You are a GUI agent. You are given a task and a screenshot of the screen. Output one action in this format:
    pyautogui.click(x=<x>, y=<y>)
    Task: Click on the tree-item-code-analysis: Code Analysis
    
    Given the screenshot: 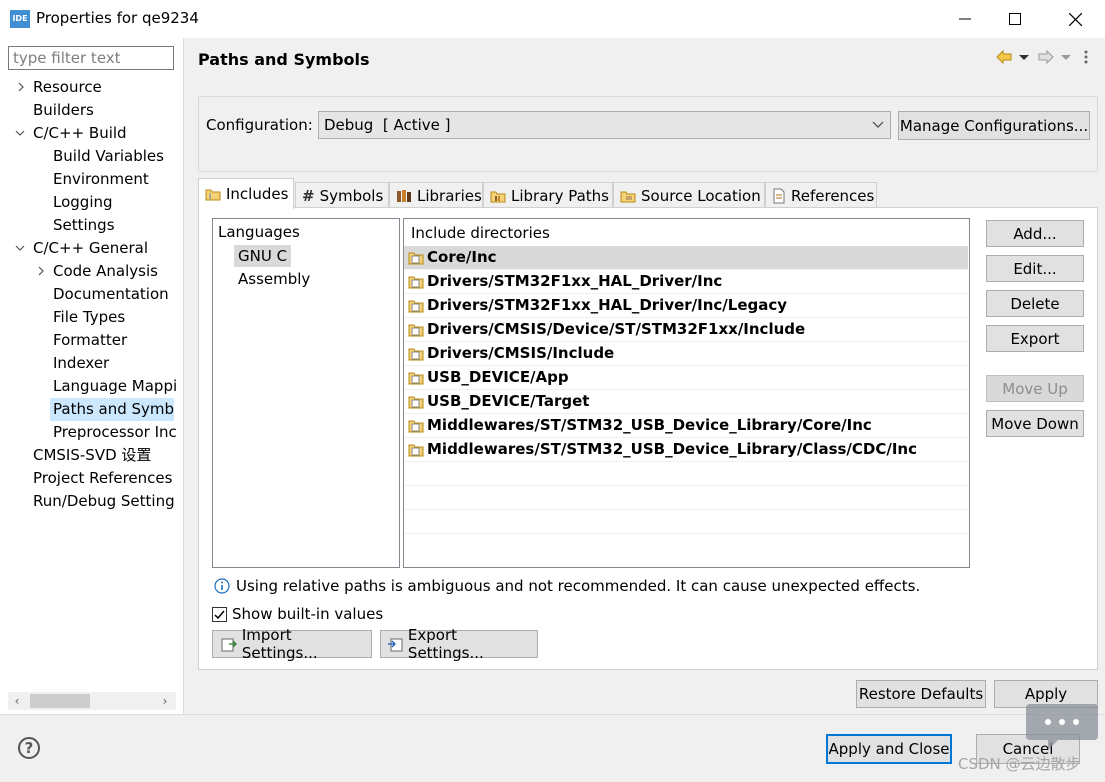 What is the action you would take?
    pyautogui.click(x=92, y=271)
    